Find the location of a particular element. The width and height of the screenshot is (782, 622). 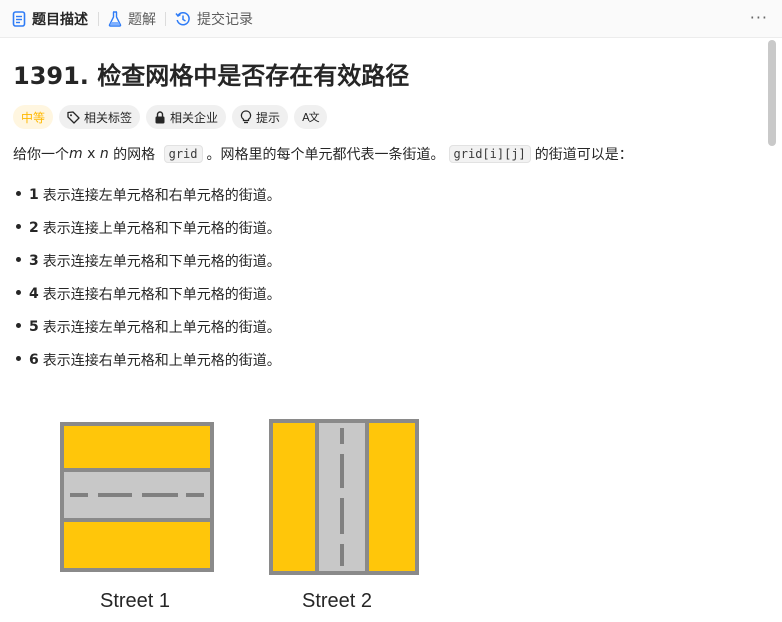

rule-number: 1 is located at coordinates (34, 194).